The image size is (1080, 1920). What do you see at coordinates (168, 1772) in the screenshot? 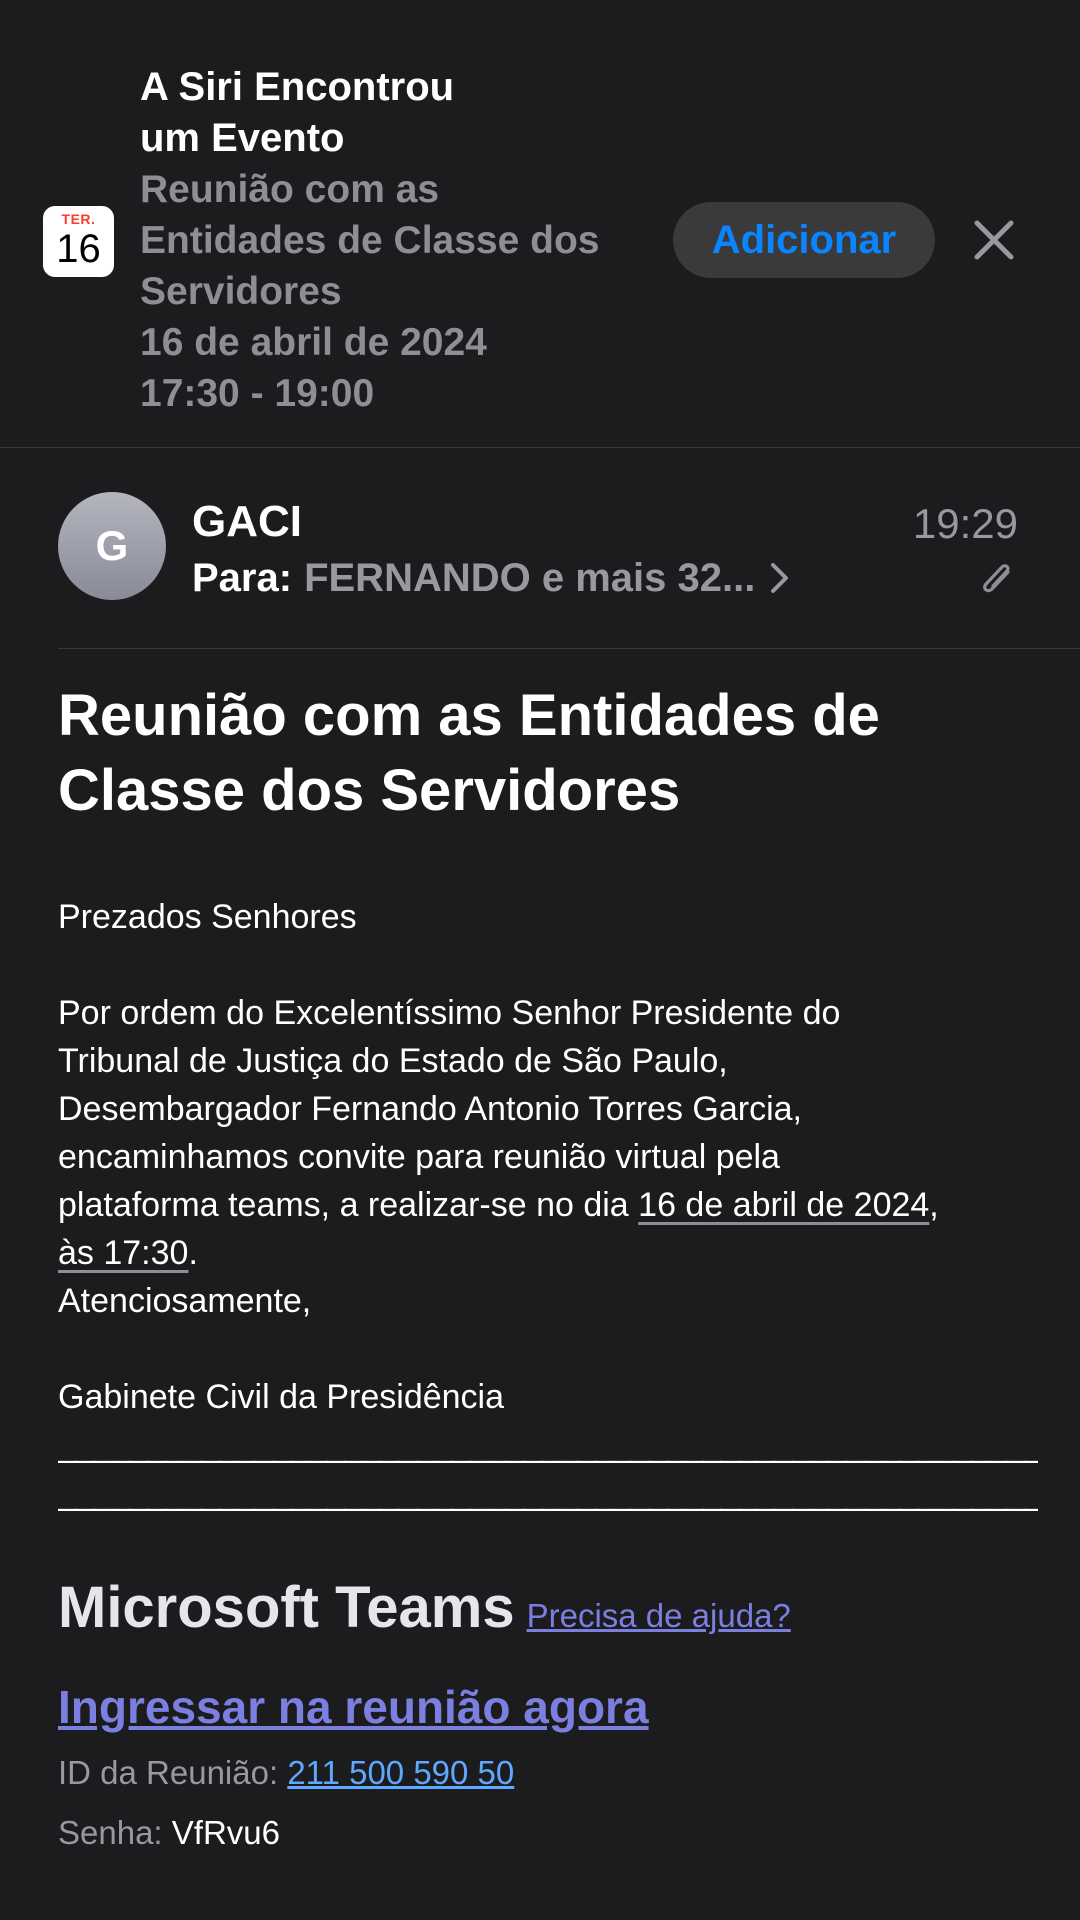
I see `meeting-id-label: ID da Reunião:` at bounding box center [168, 1772].